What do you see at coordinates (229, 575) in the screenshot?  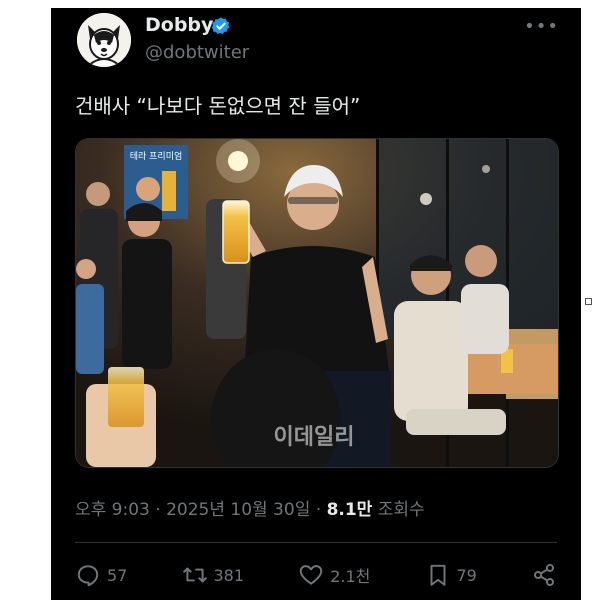 I see `repost-count: 381` at bounding box center [229, 575].